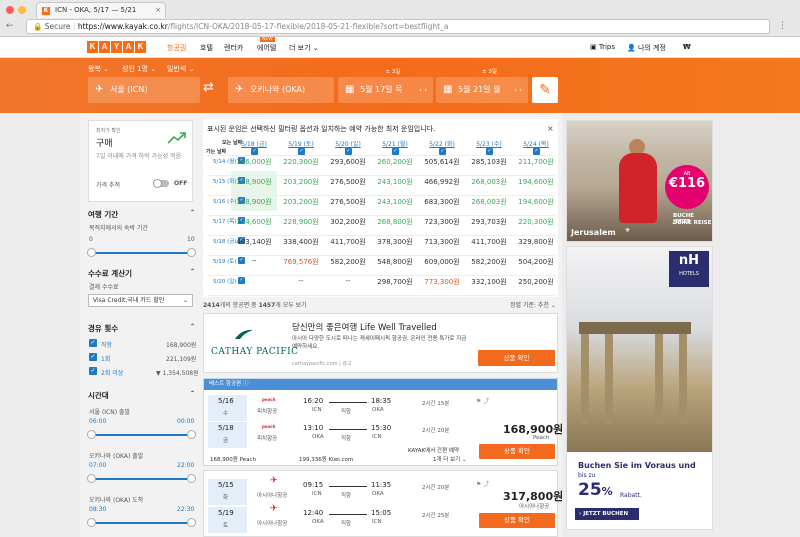 The height and width of the screenshot is (537, 800). I want to click on currency-selector: ₩, so click(687, 47).